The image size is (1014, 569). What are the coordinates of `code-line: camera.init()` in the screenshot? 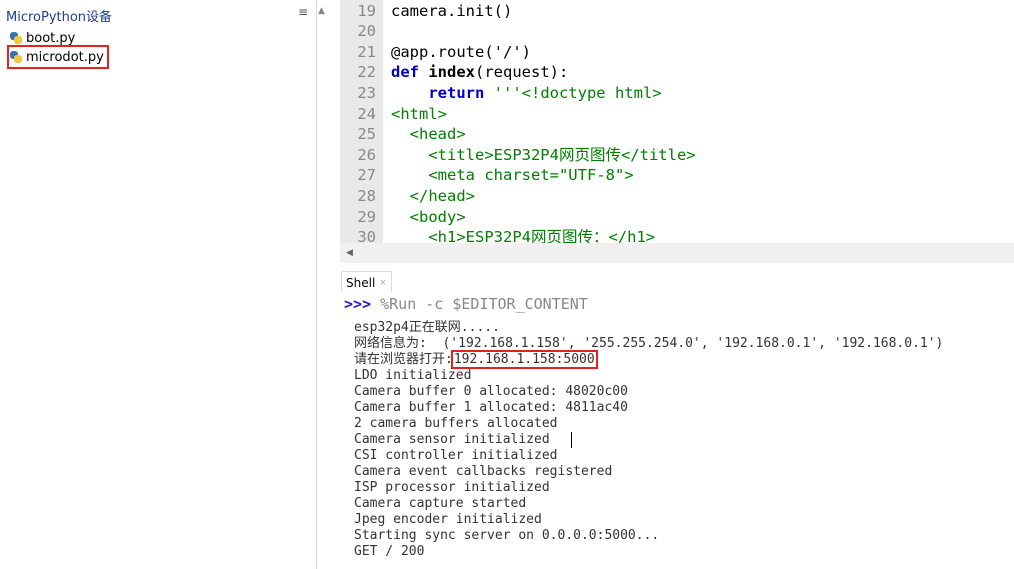 It's located at (451, 11).